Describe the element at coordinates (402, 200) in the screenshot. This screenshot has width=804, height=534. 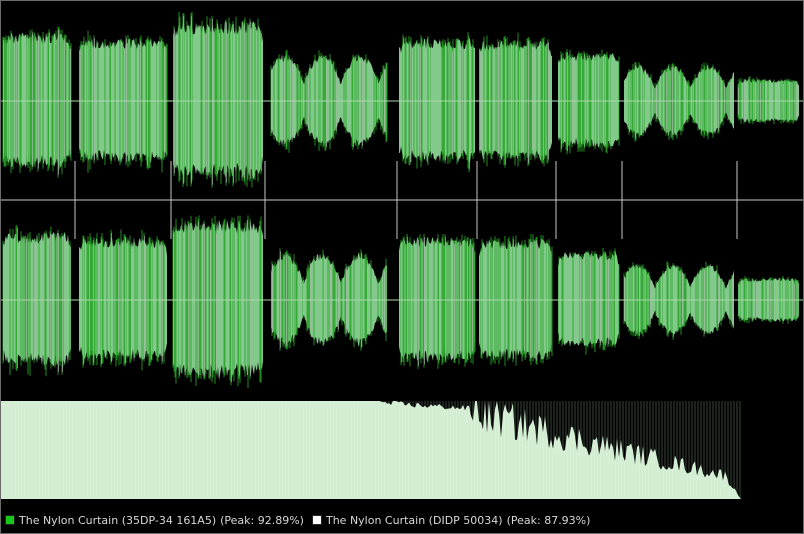
I see `track-separators` at that location.